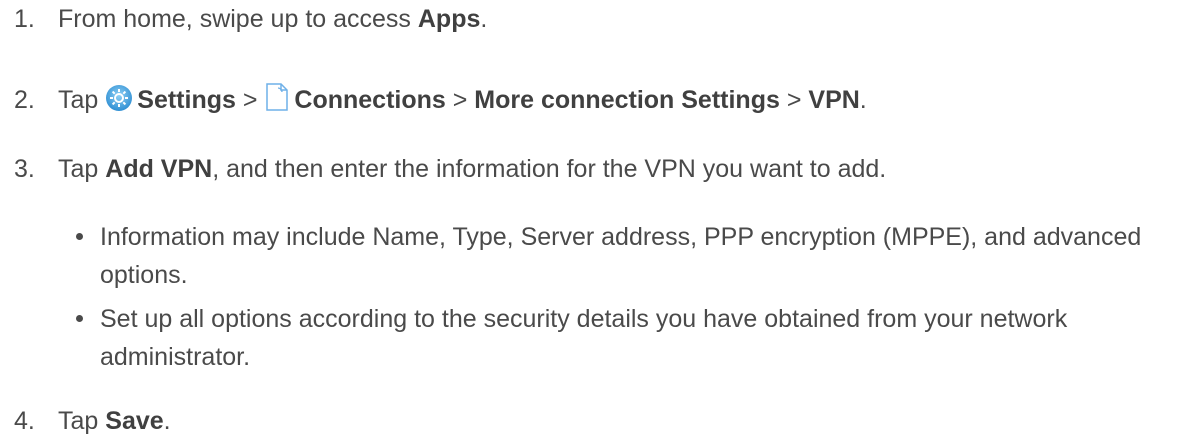 The height and width of the screenshot is (436, 1192). Describe the element at coordinates (186, 100) in the screenshot. I see `settings-label: Settings` at that location.